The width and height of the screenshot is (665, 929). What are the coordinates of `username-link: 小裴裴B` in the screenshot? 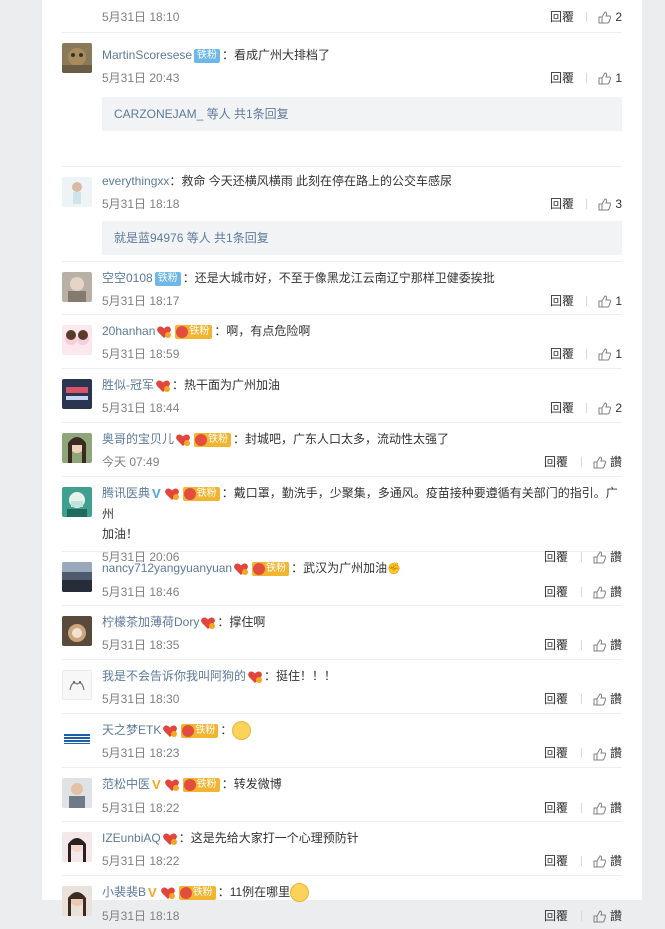 It's located at (124, 892).